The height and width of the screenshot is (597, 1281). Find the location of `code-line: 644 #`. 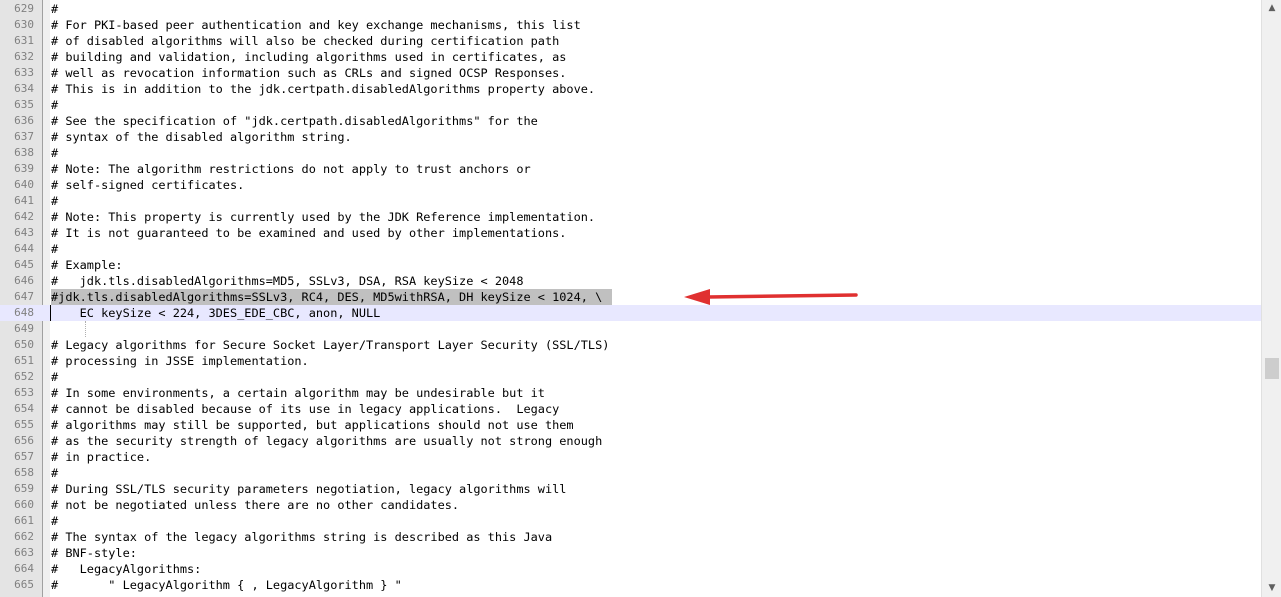

code-line: 644 # is located at coordinates (630, 249).